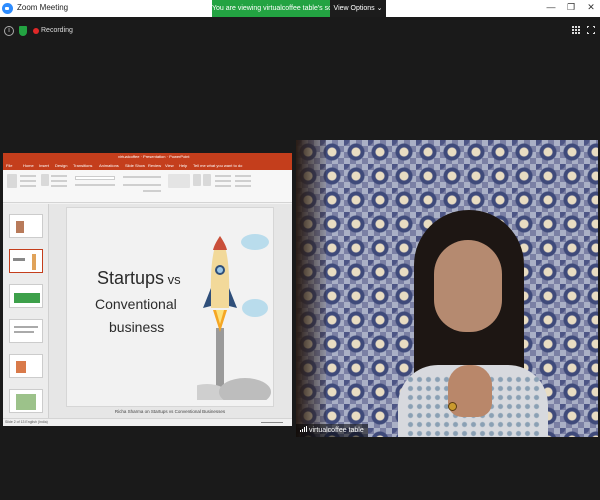  Describe the element at coordinates (571, 7) in the screenshot. I see `maximize-icon: ❐` at that location.